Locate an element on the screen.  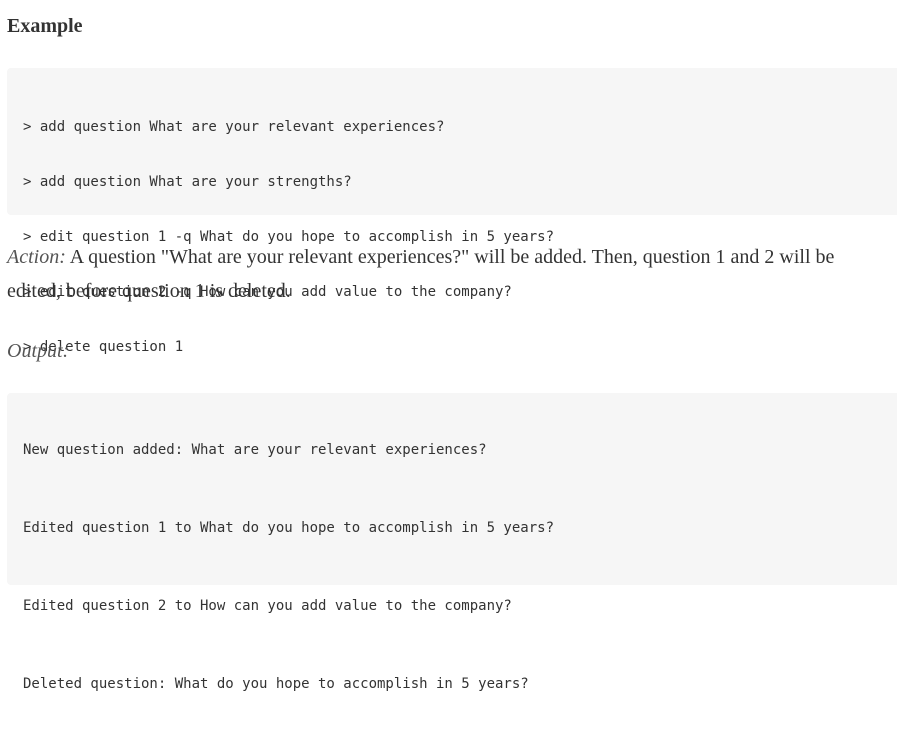
command-line: > delete question 1 is located at coordinates (103, 347).